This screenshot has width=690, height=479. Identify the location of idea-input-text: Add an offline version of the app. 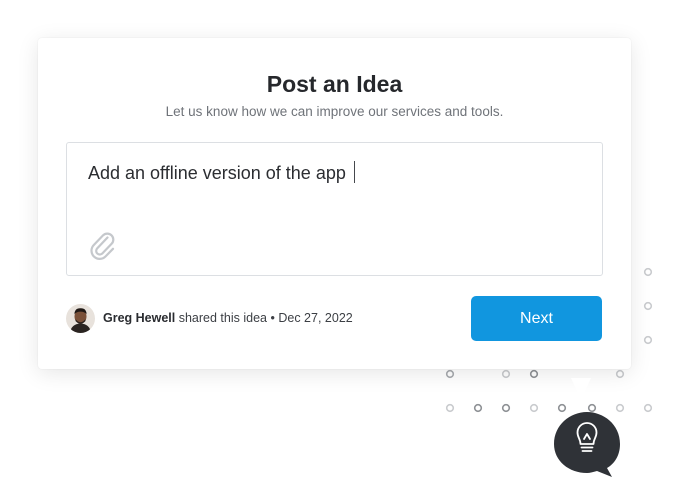
(221, 172).